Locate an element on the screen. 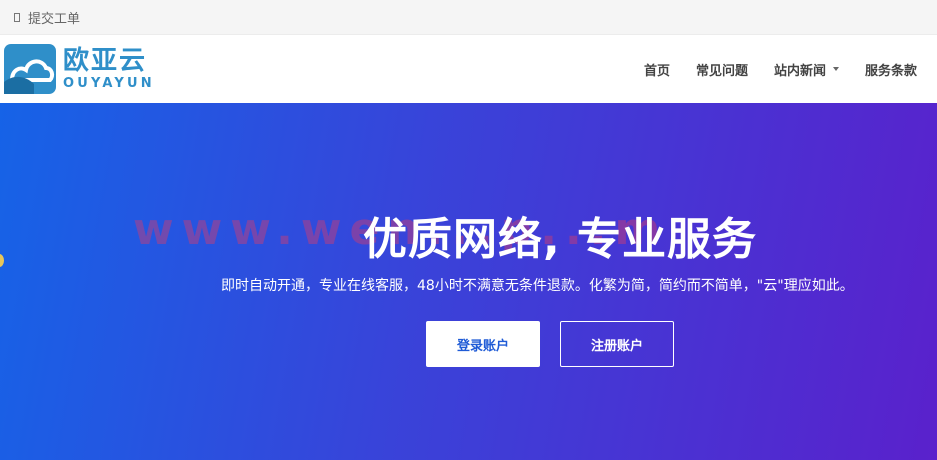 Image resolution: width=937 pixels, height=460 pixels. chevron-down-icon is located at coordinates (835, 69).